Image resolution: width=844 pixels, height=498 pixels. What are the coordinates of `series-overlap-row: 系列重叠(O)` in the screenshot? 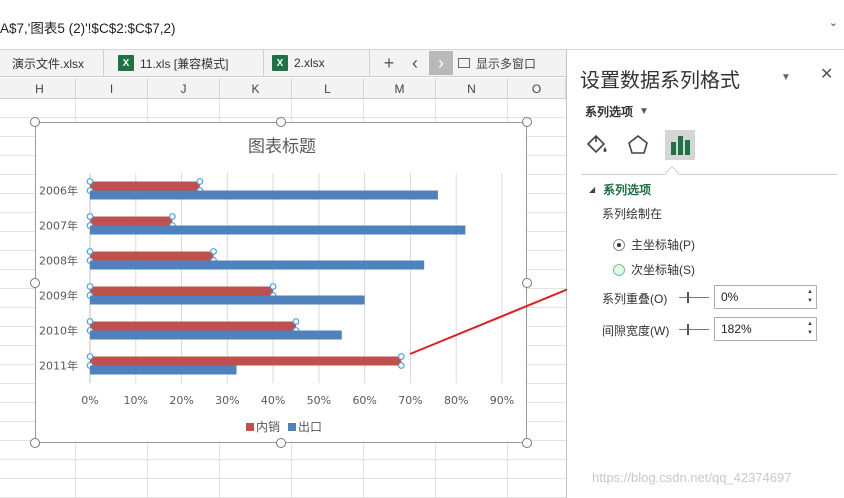 It's located at (634, 298).